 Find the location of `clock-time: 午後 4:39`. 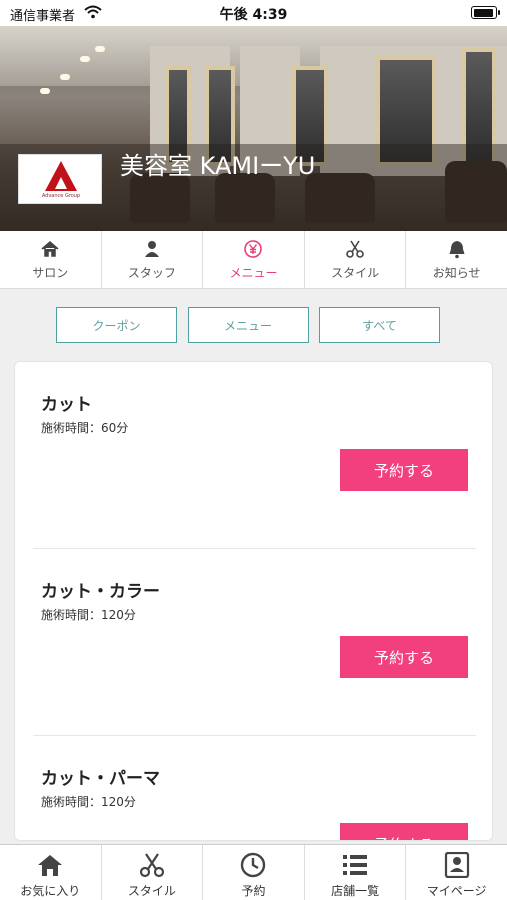

clock-time: 午後 4:39 is located at coordinates (253, 15).